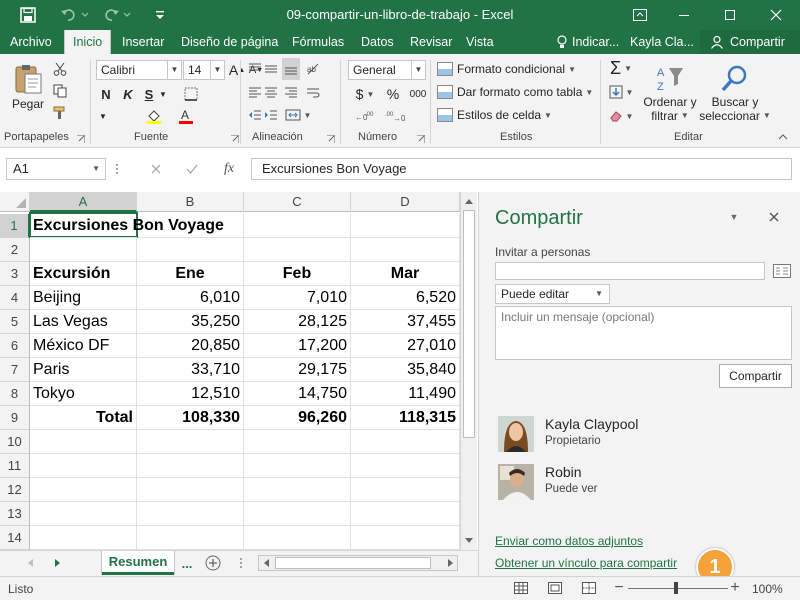 The width and height of the screenshot is (800, 600). I want to click on find-select-button: Buscar y seleccionar ▼, so click(735, 93).